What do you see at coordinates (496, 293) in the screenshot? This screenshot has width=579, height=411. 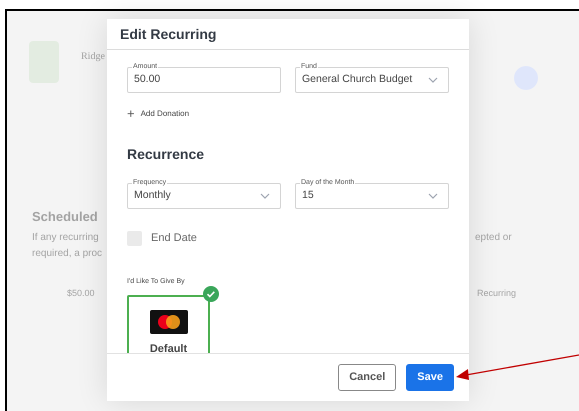 I see `status-cell-text: Recurring` at bounding box center [496, 293].